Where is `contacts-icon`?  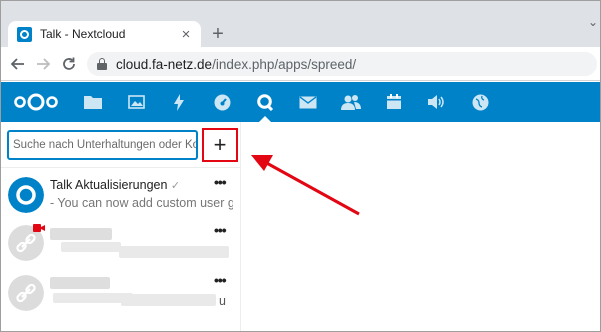
contacts-icon is located at coordinates (351, 102).